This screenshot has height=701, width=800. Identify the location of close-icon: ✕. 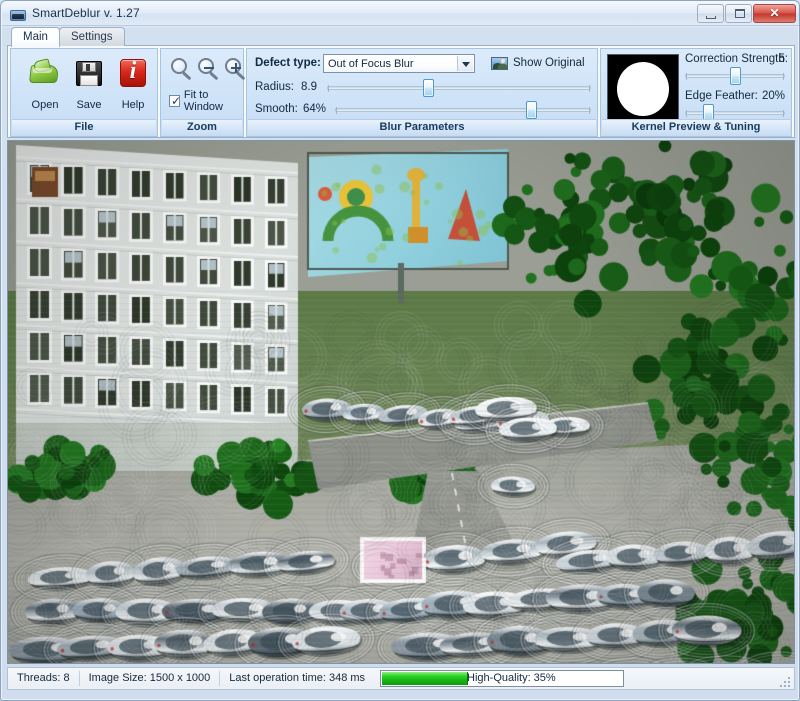
(774, 13).